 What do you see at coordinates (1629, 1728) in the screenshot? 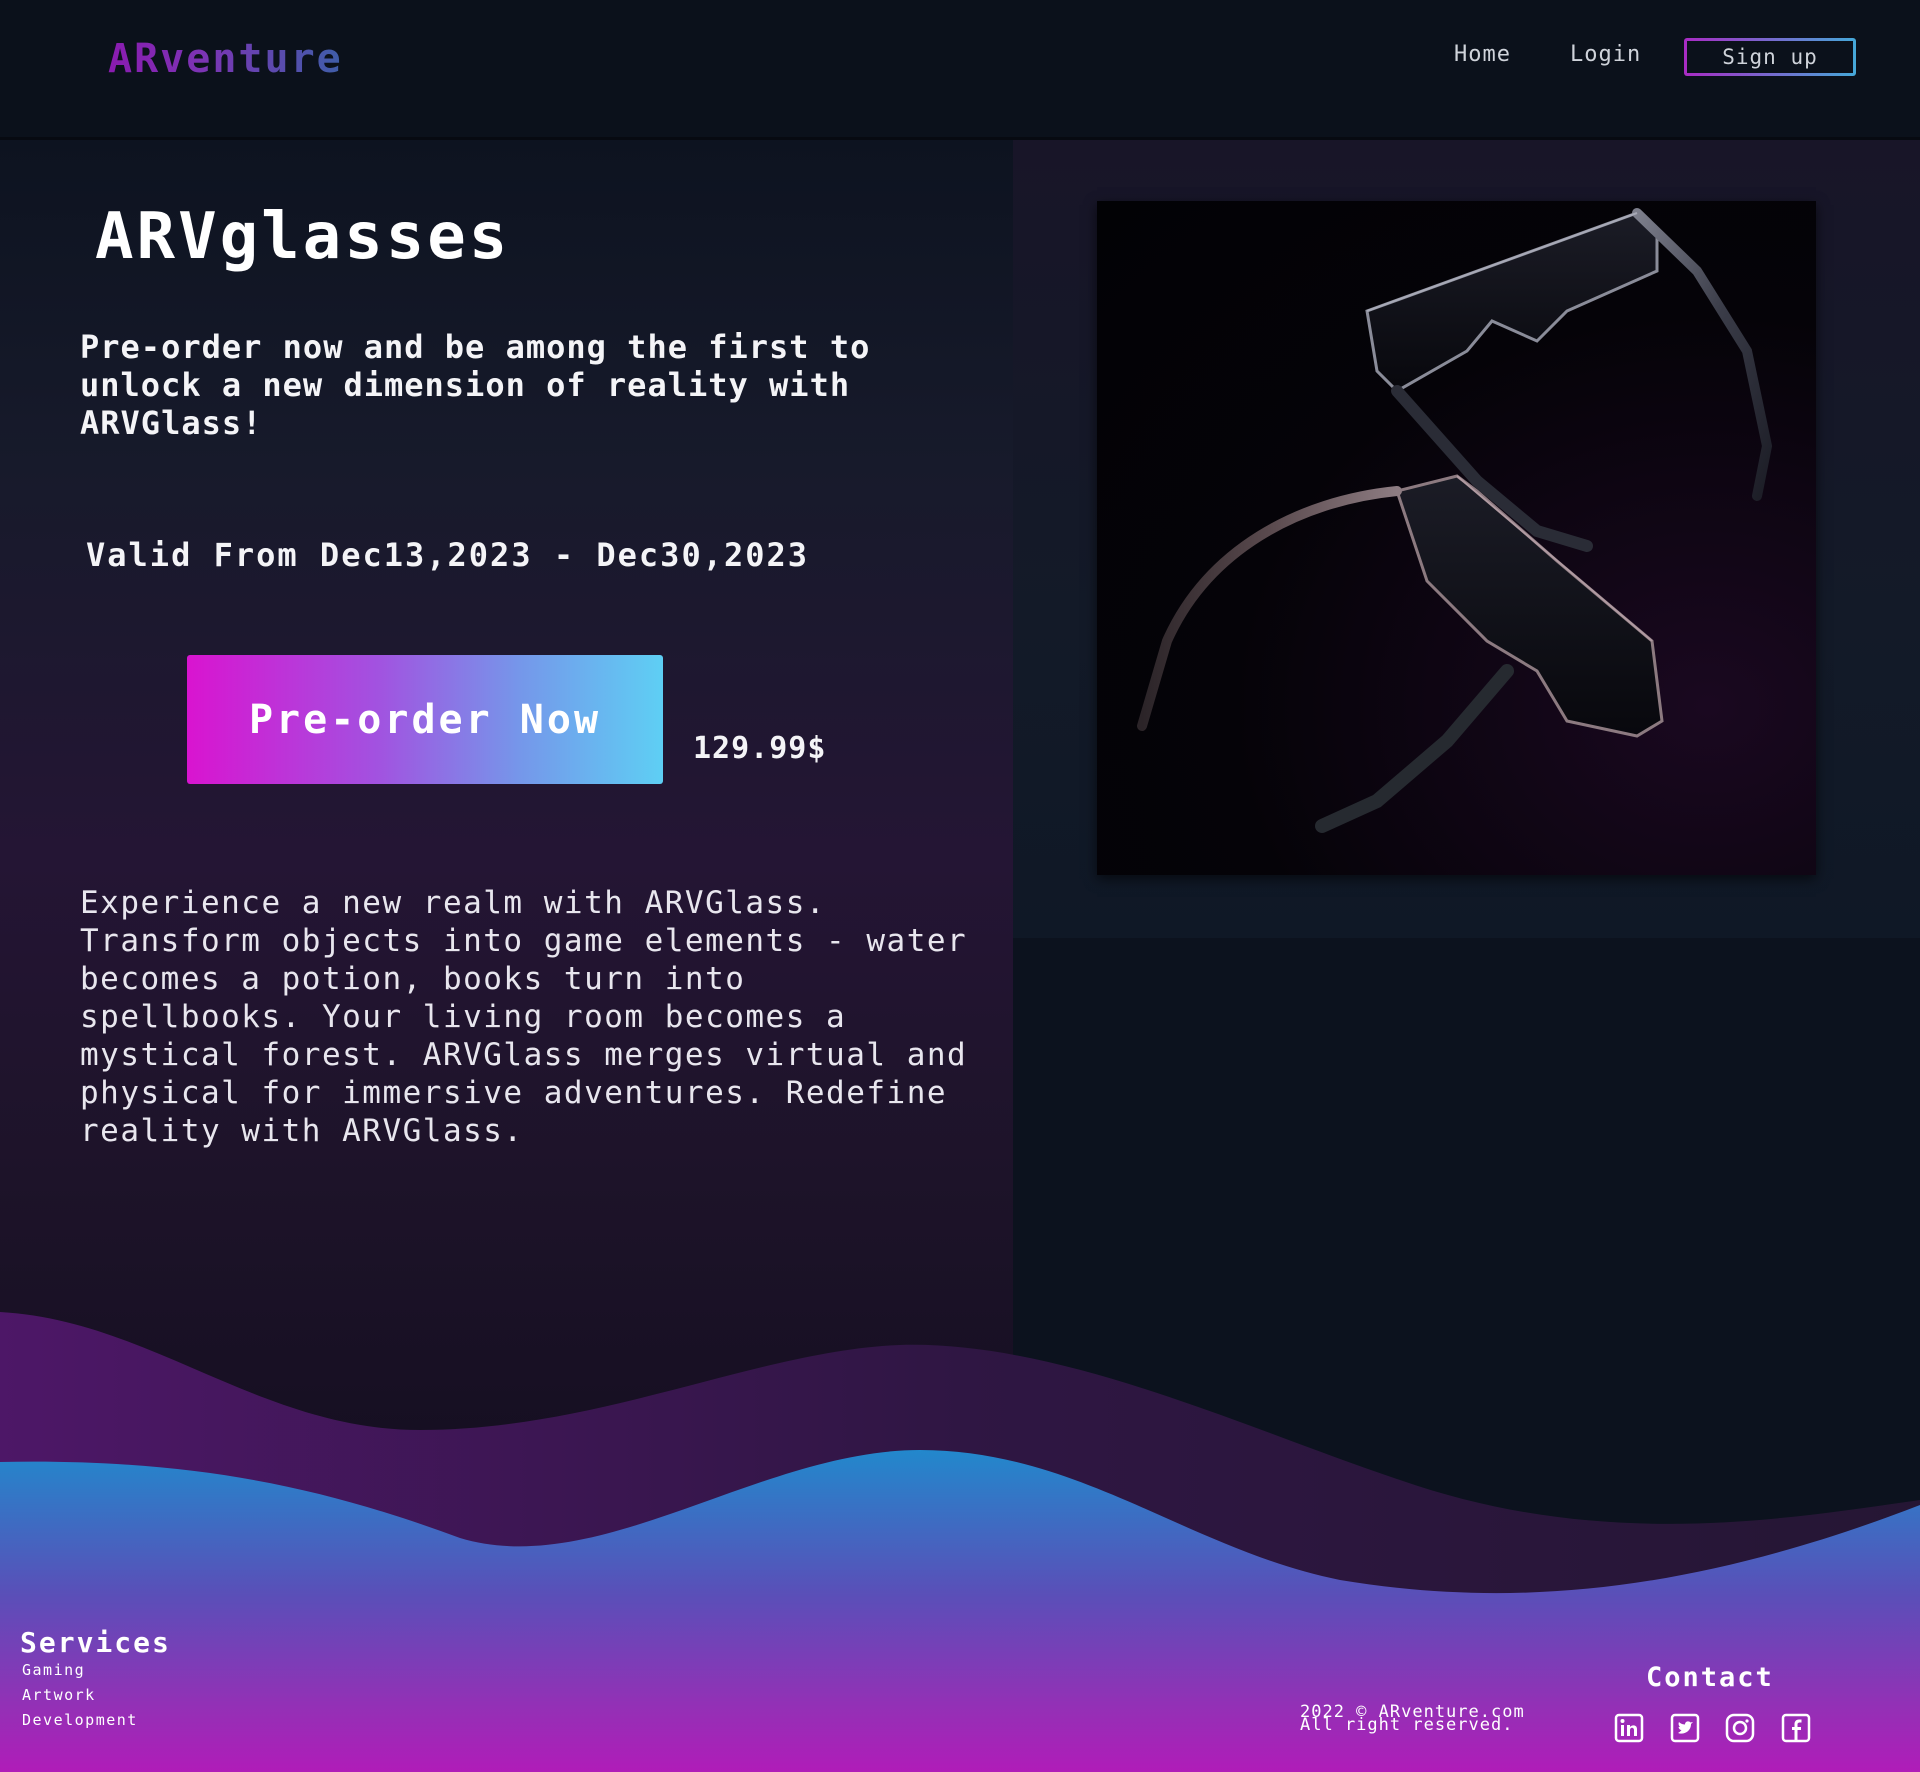
I see `linkedin-icon` at bounding box center [1629, 1728].